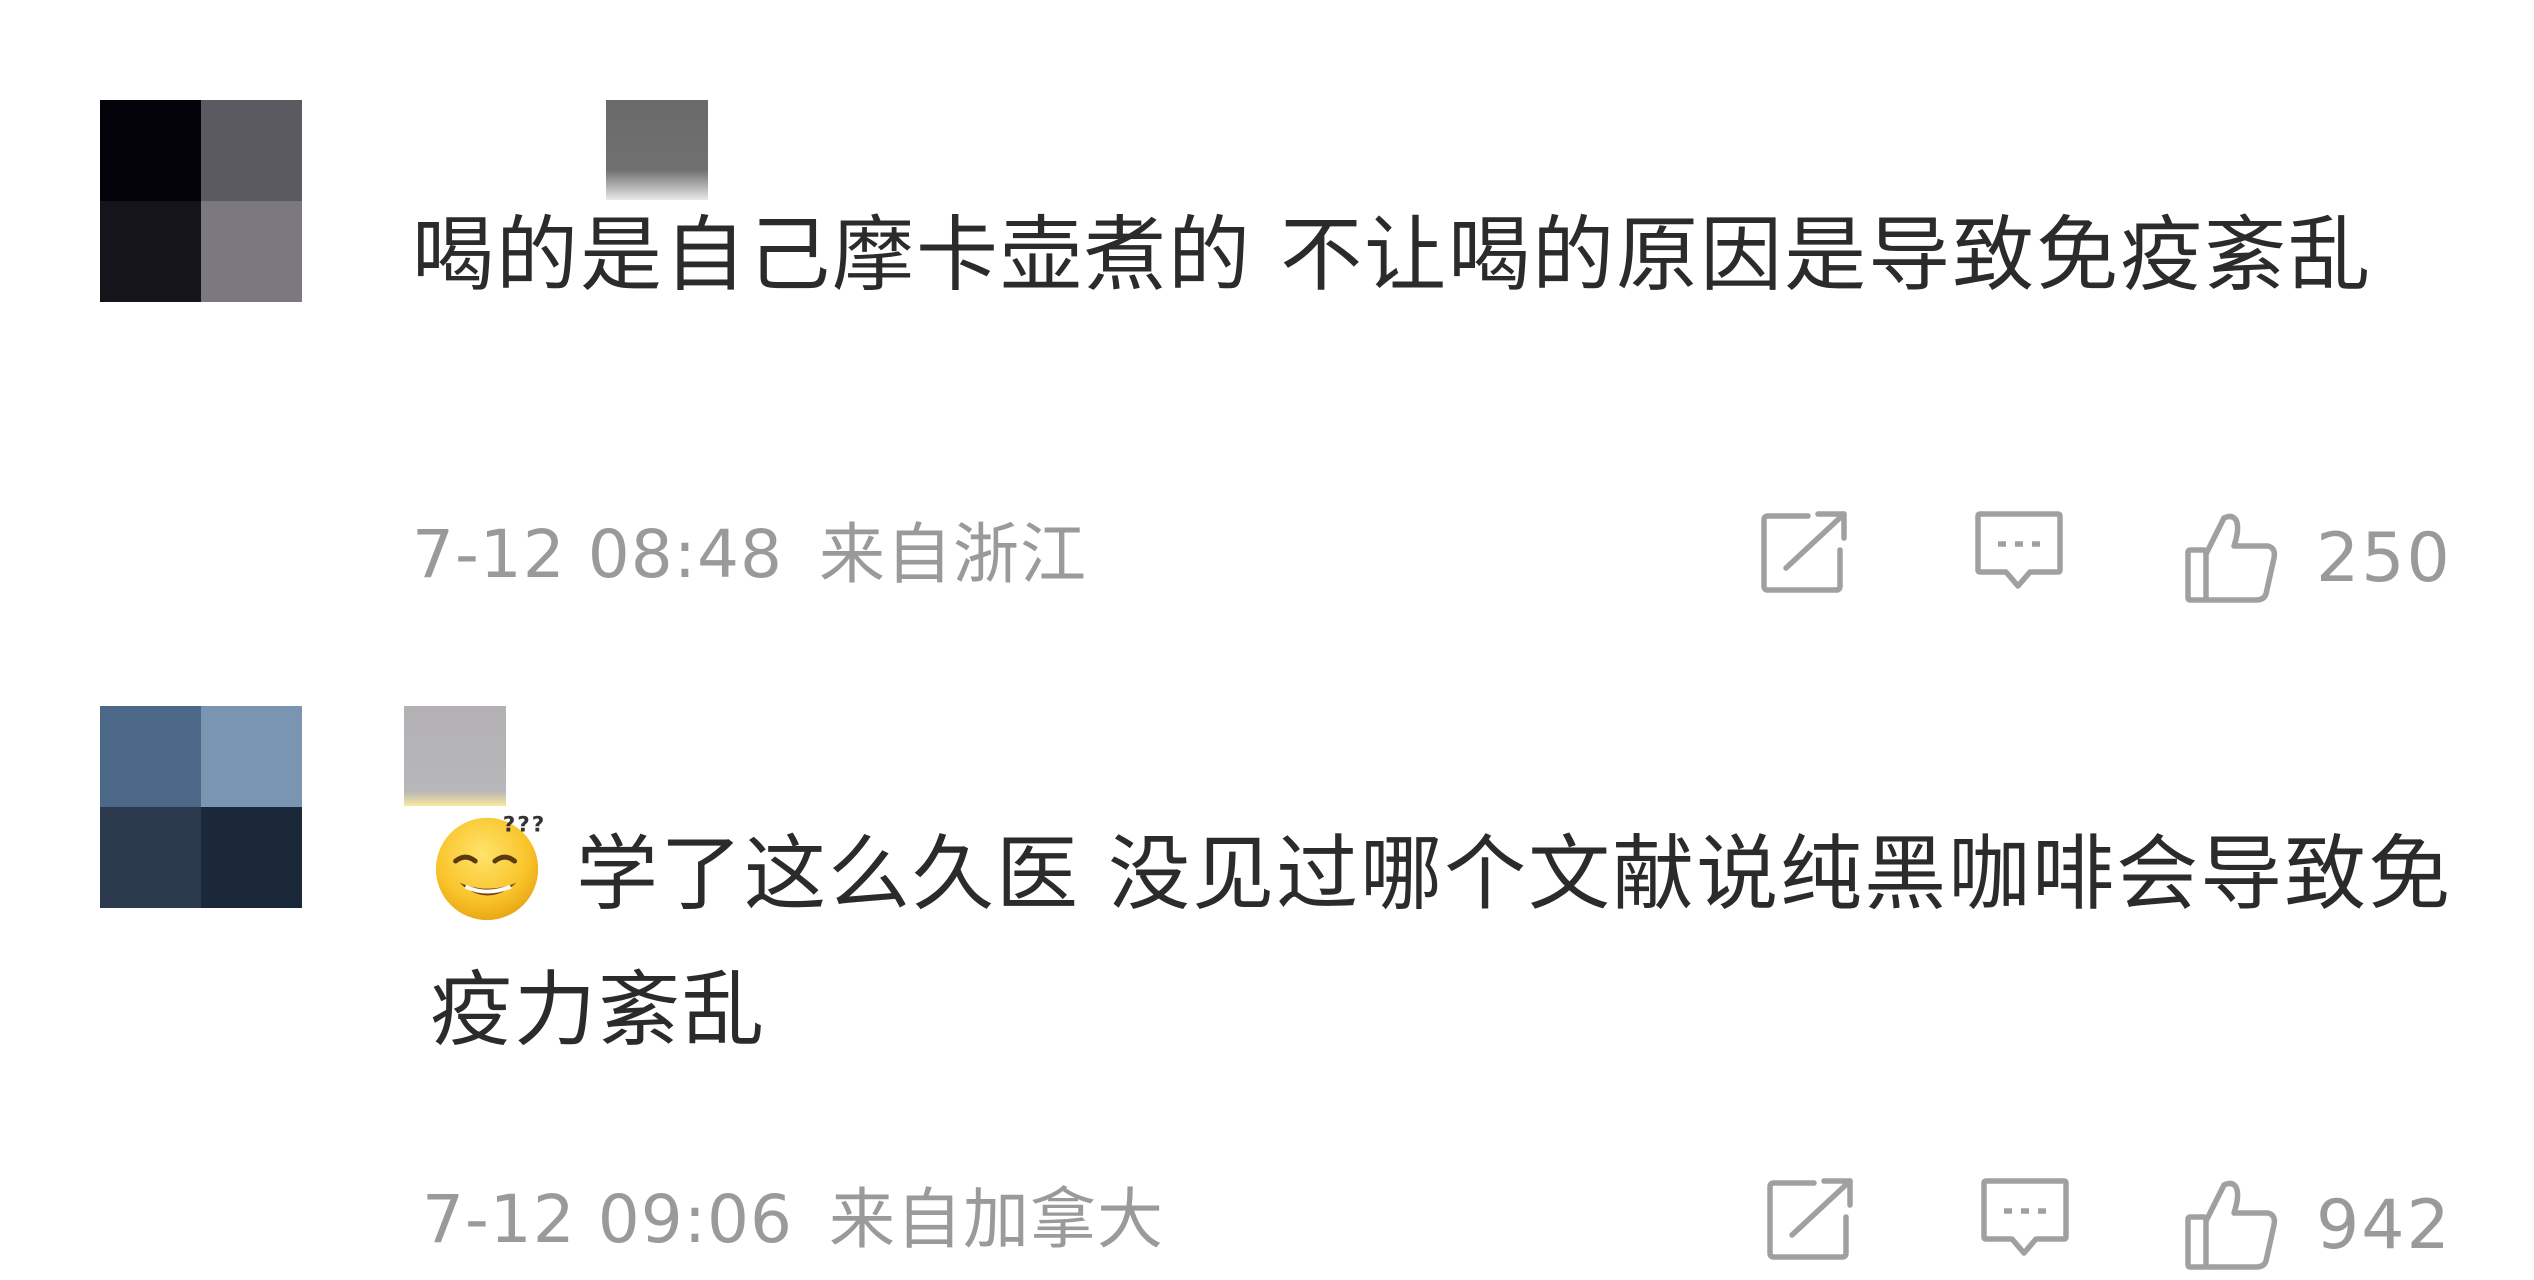 The height and width of the screenshot is (1280, 2534). Describe the element at coordinates (952, 554) in the screenshot. I see `comment-location: 来自浙江` at that location.